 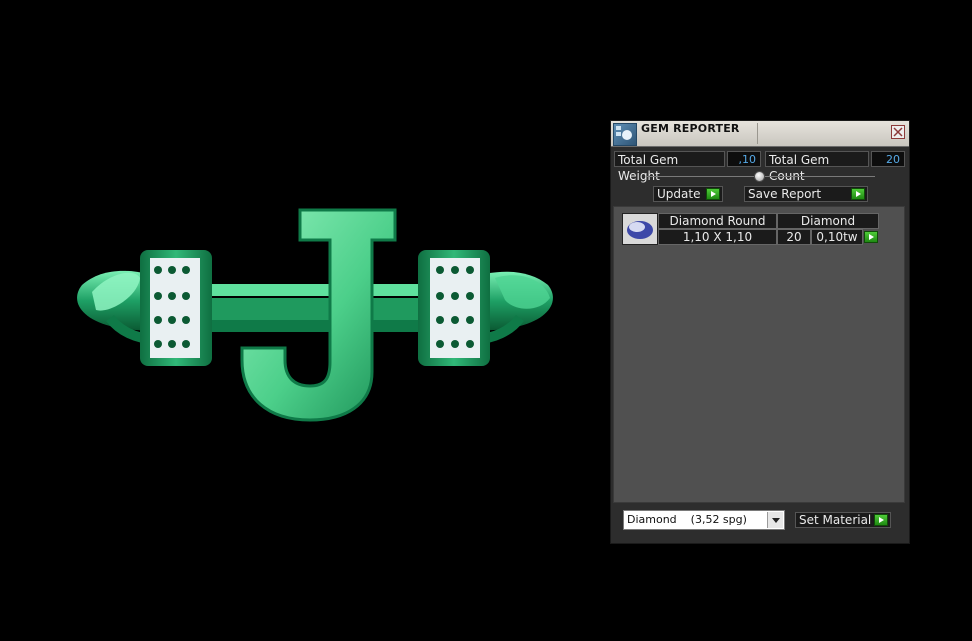 I want to click on update-button: Update, so click(x=688, y=194).